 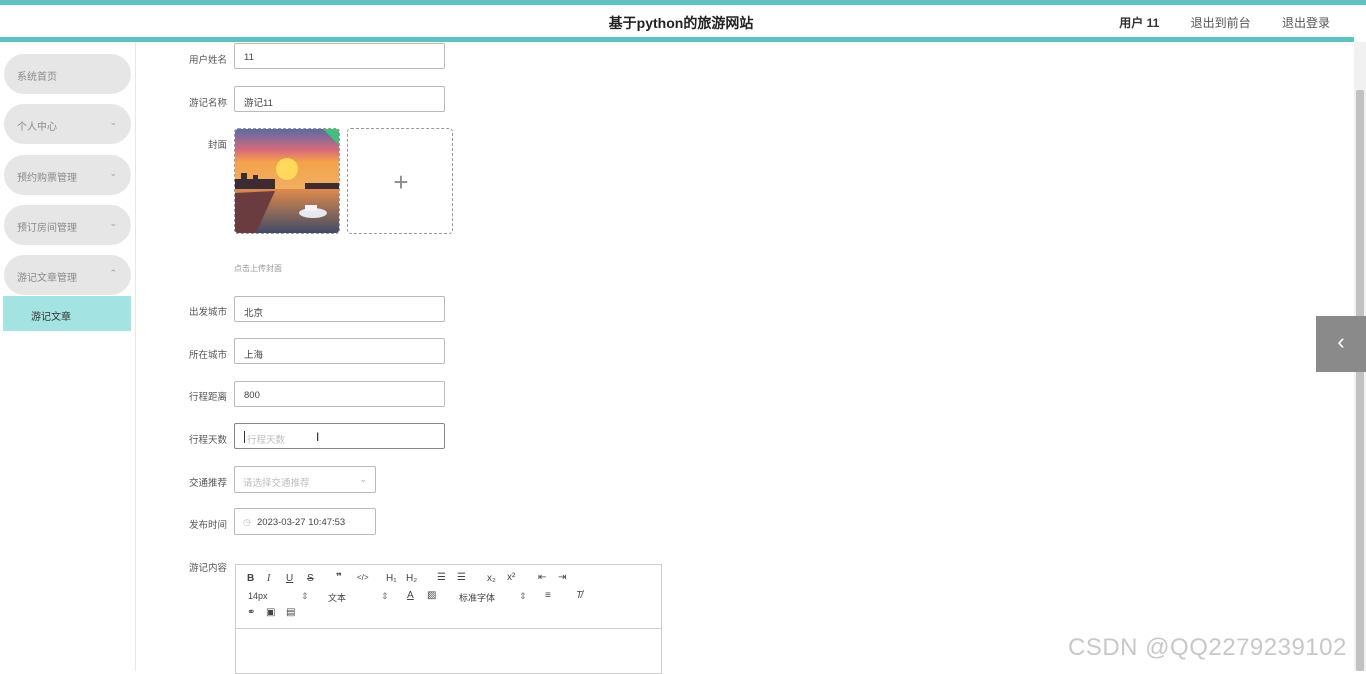 What do you see at coordinates (207, 60) in the screenshot?
I see `username-label: 用户姓名` at bounding box center [207, 60].